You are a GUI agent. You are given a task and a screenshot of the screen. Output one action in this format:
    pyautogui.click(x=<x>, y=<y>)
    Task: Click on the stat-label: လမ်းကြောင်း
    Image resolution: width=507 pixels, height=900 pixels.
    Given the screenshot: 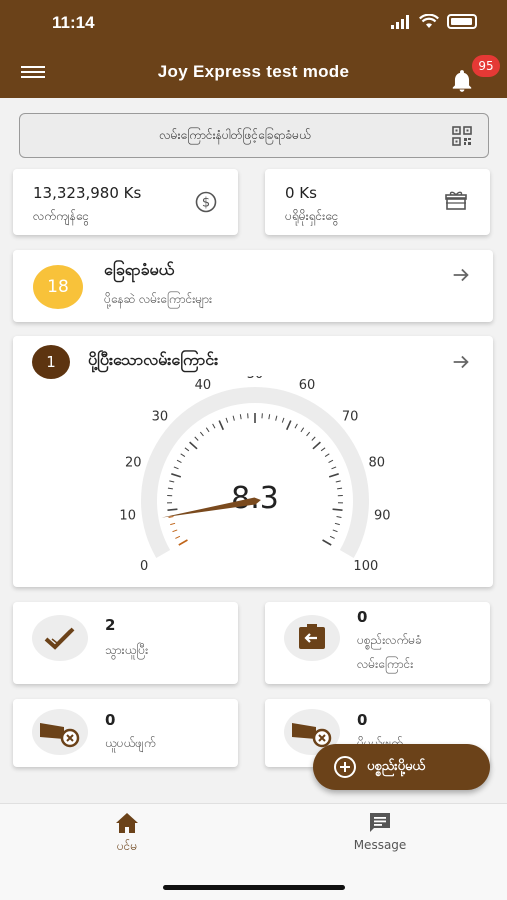 What is the action you would take?
    pyautogui.click(x=385, y=664)
    